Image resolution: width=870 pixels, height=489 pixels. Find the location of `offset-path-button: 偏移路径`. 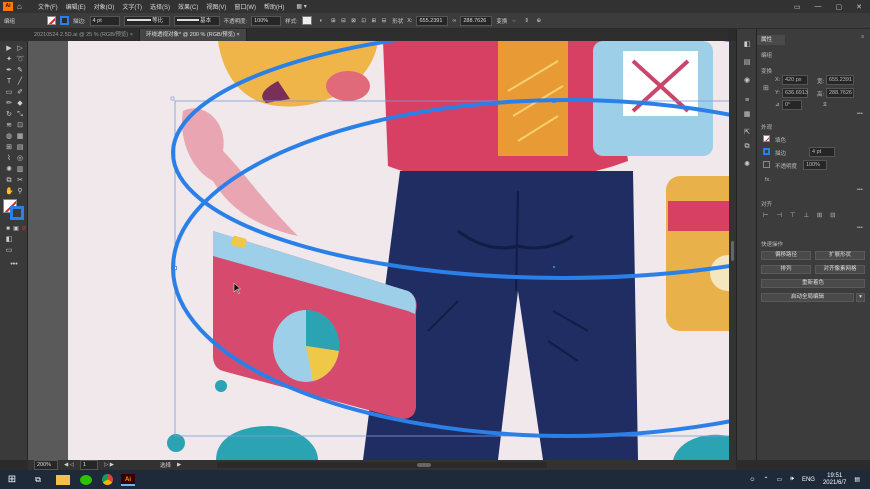

offset-path-button: 偏移路径 is located at coordinates (786, 255).